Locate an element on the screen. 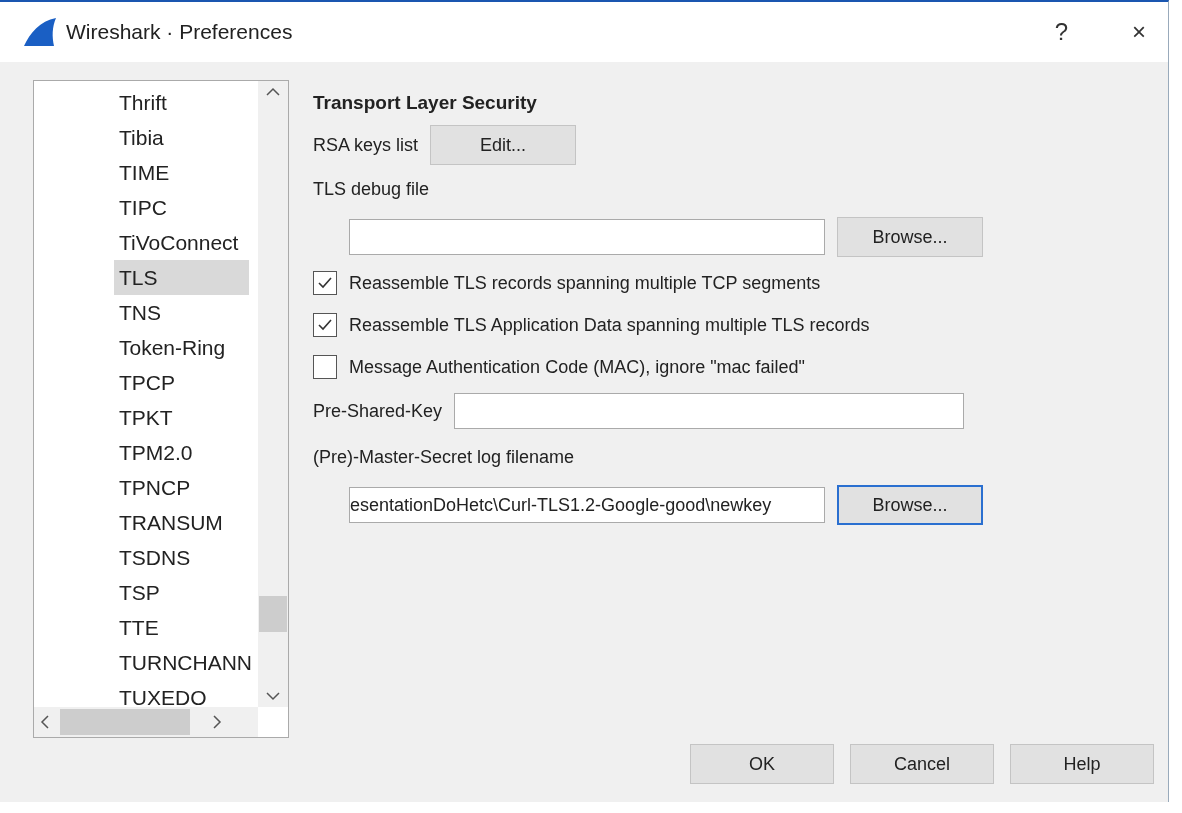  field-label: (Pre)-Master-Secret log filename is located at coordinates (444, 457).